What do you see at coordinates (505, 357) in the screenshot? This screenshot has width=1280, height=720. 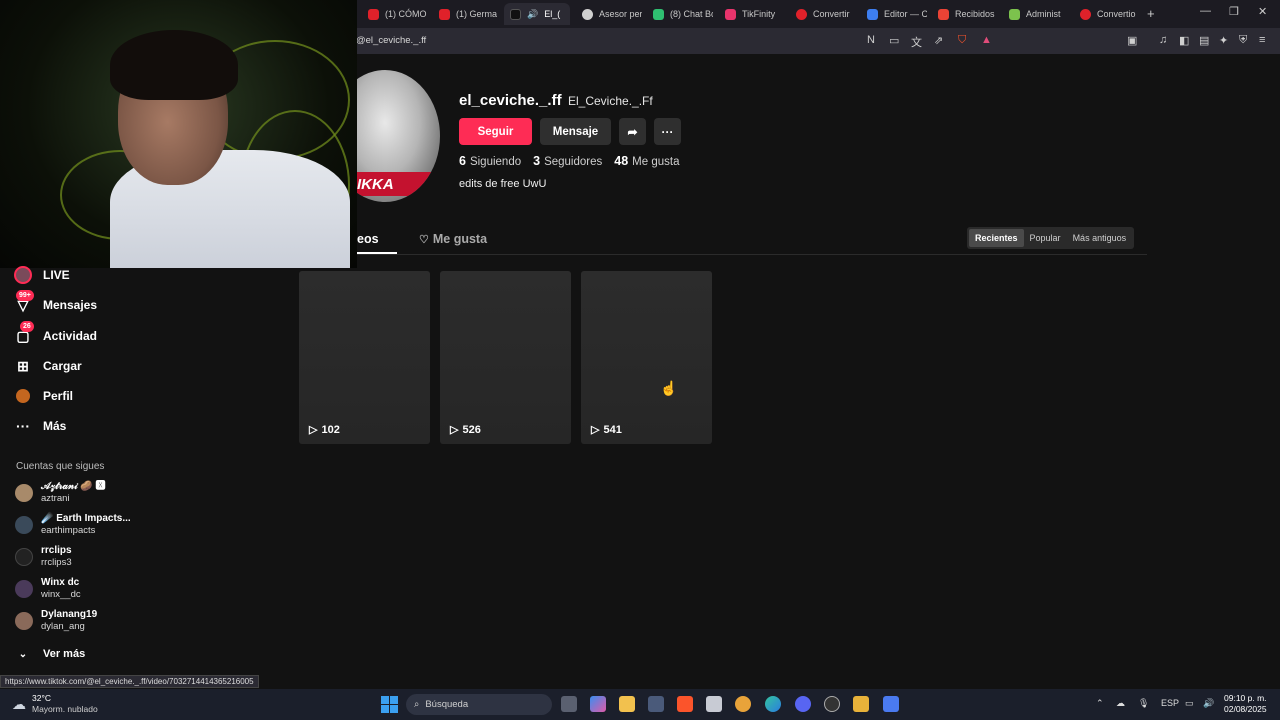 I see `video-card: ▷ 526` at bounding box center [505, 357].